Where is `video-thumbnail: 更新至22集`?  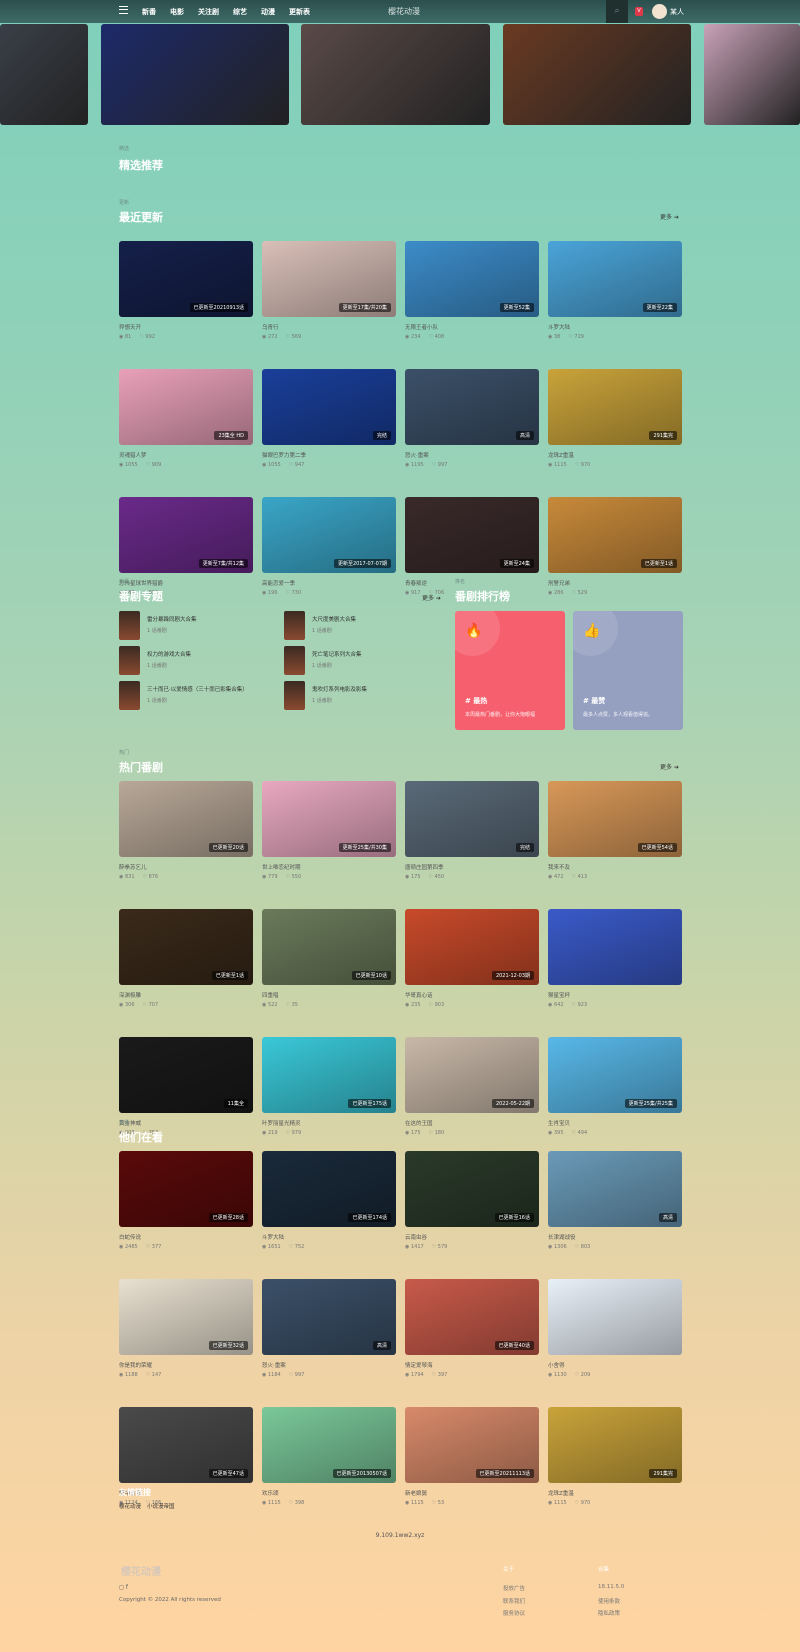
video-thumbnail: 更新至22集 is located at coordinates (615, 279).